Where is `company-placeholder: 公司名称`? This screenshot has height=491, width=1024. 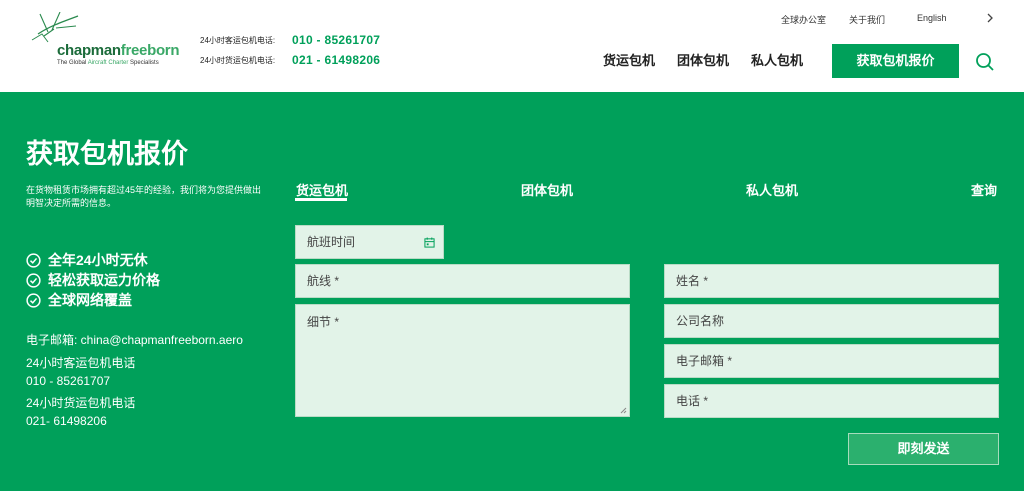
company-placeholder: 公司名称 is located at coordinates (700, 321).